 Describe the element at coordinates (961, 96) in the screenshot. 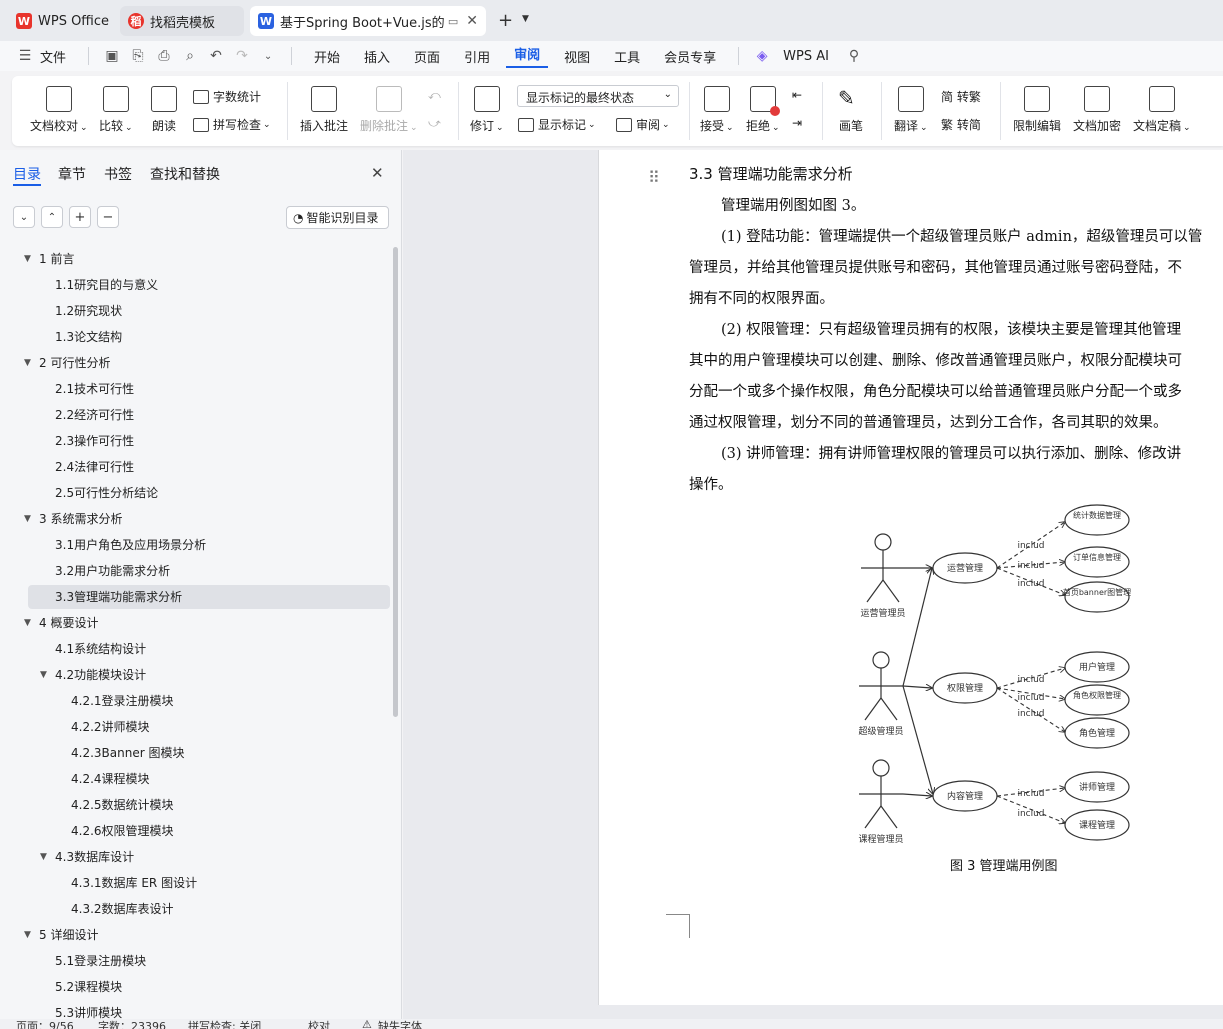

I see `to-traditional-button: 简 转繁` at that location.